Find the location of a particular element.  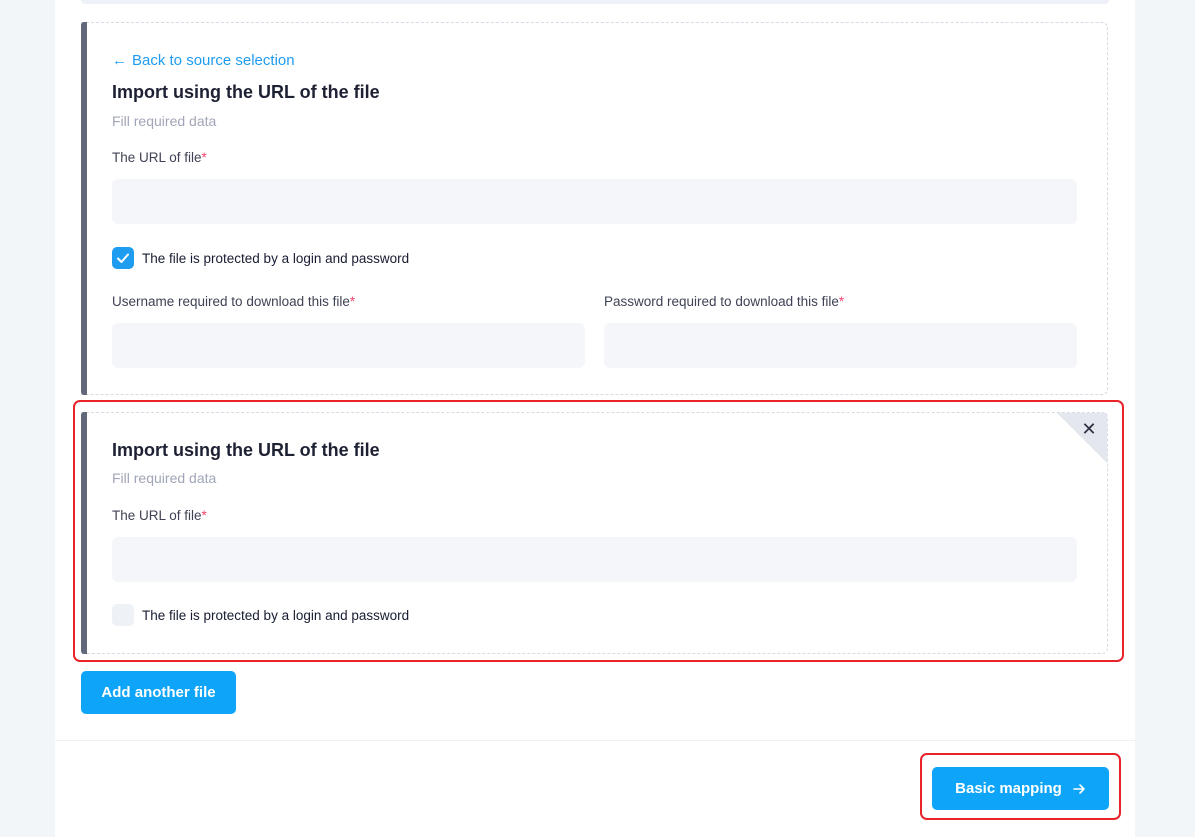

basic-mapping-button: Basic mapping is located at coordinates (1020, 788).